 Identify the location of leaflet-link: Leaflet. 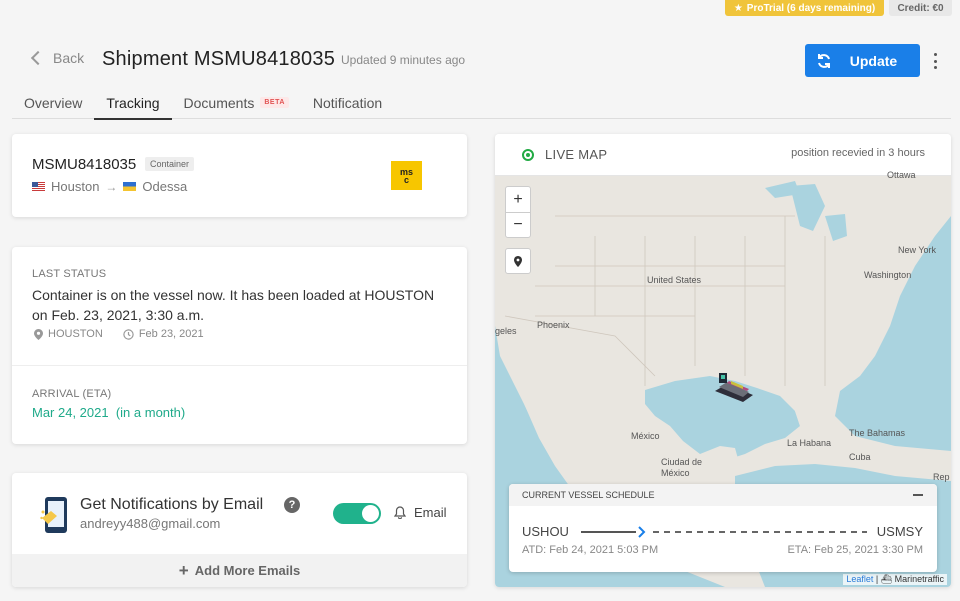
(859, 579).